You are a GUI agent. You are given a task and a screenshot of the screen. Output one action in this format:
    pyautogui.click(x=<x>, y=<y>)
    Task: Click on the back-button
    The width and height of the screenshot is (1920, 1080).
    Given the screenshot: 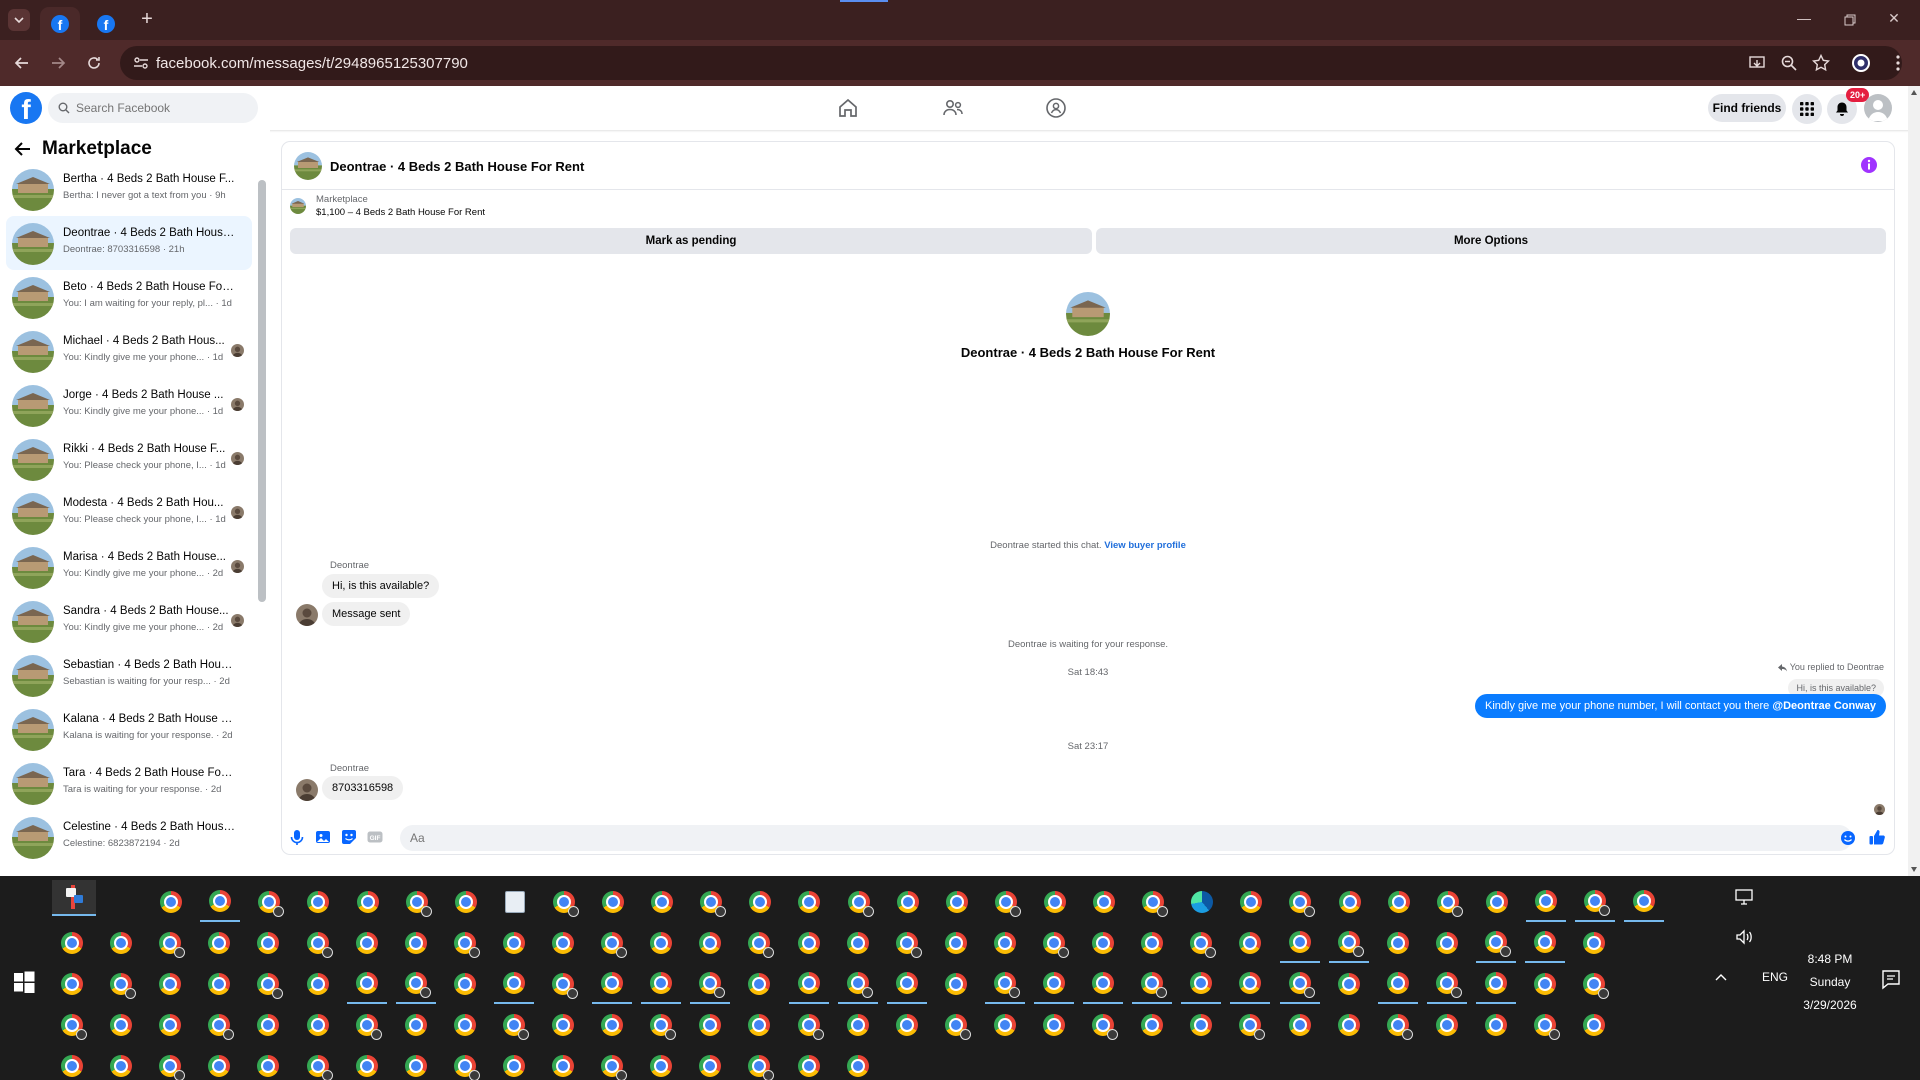 What is the action you would take?
    pyautogui.click(x=22, y=63)
    